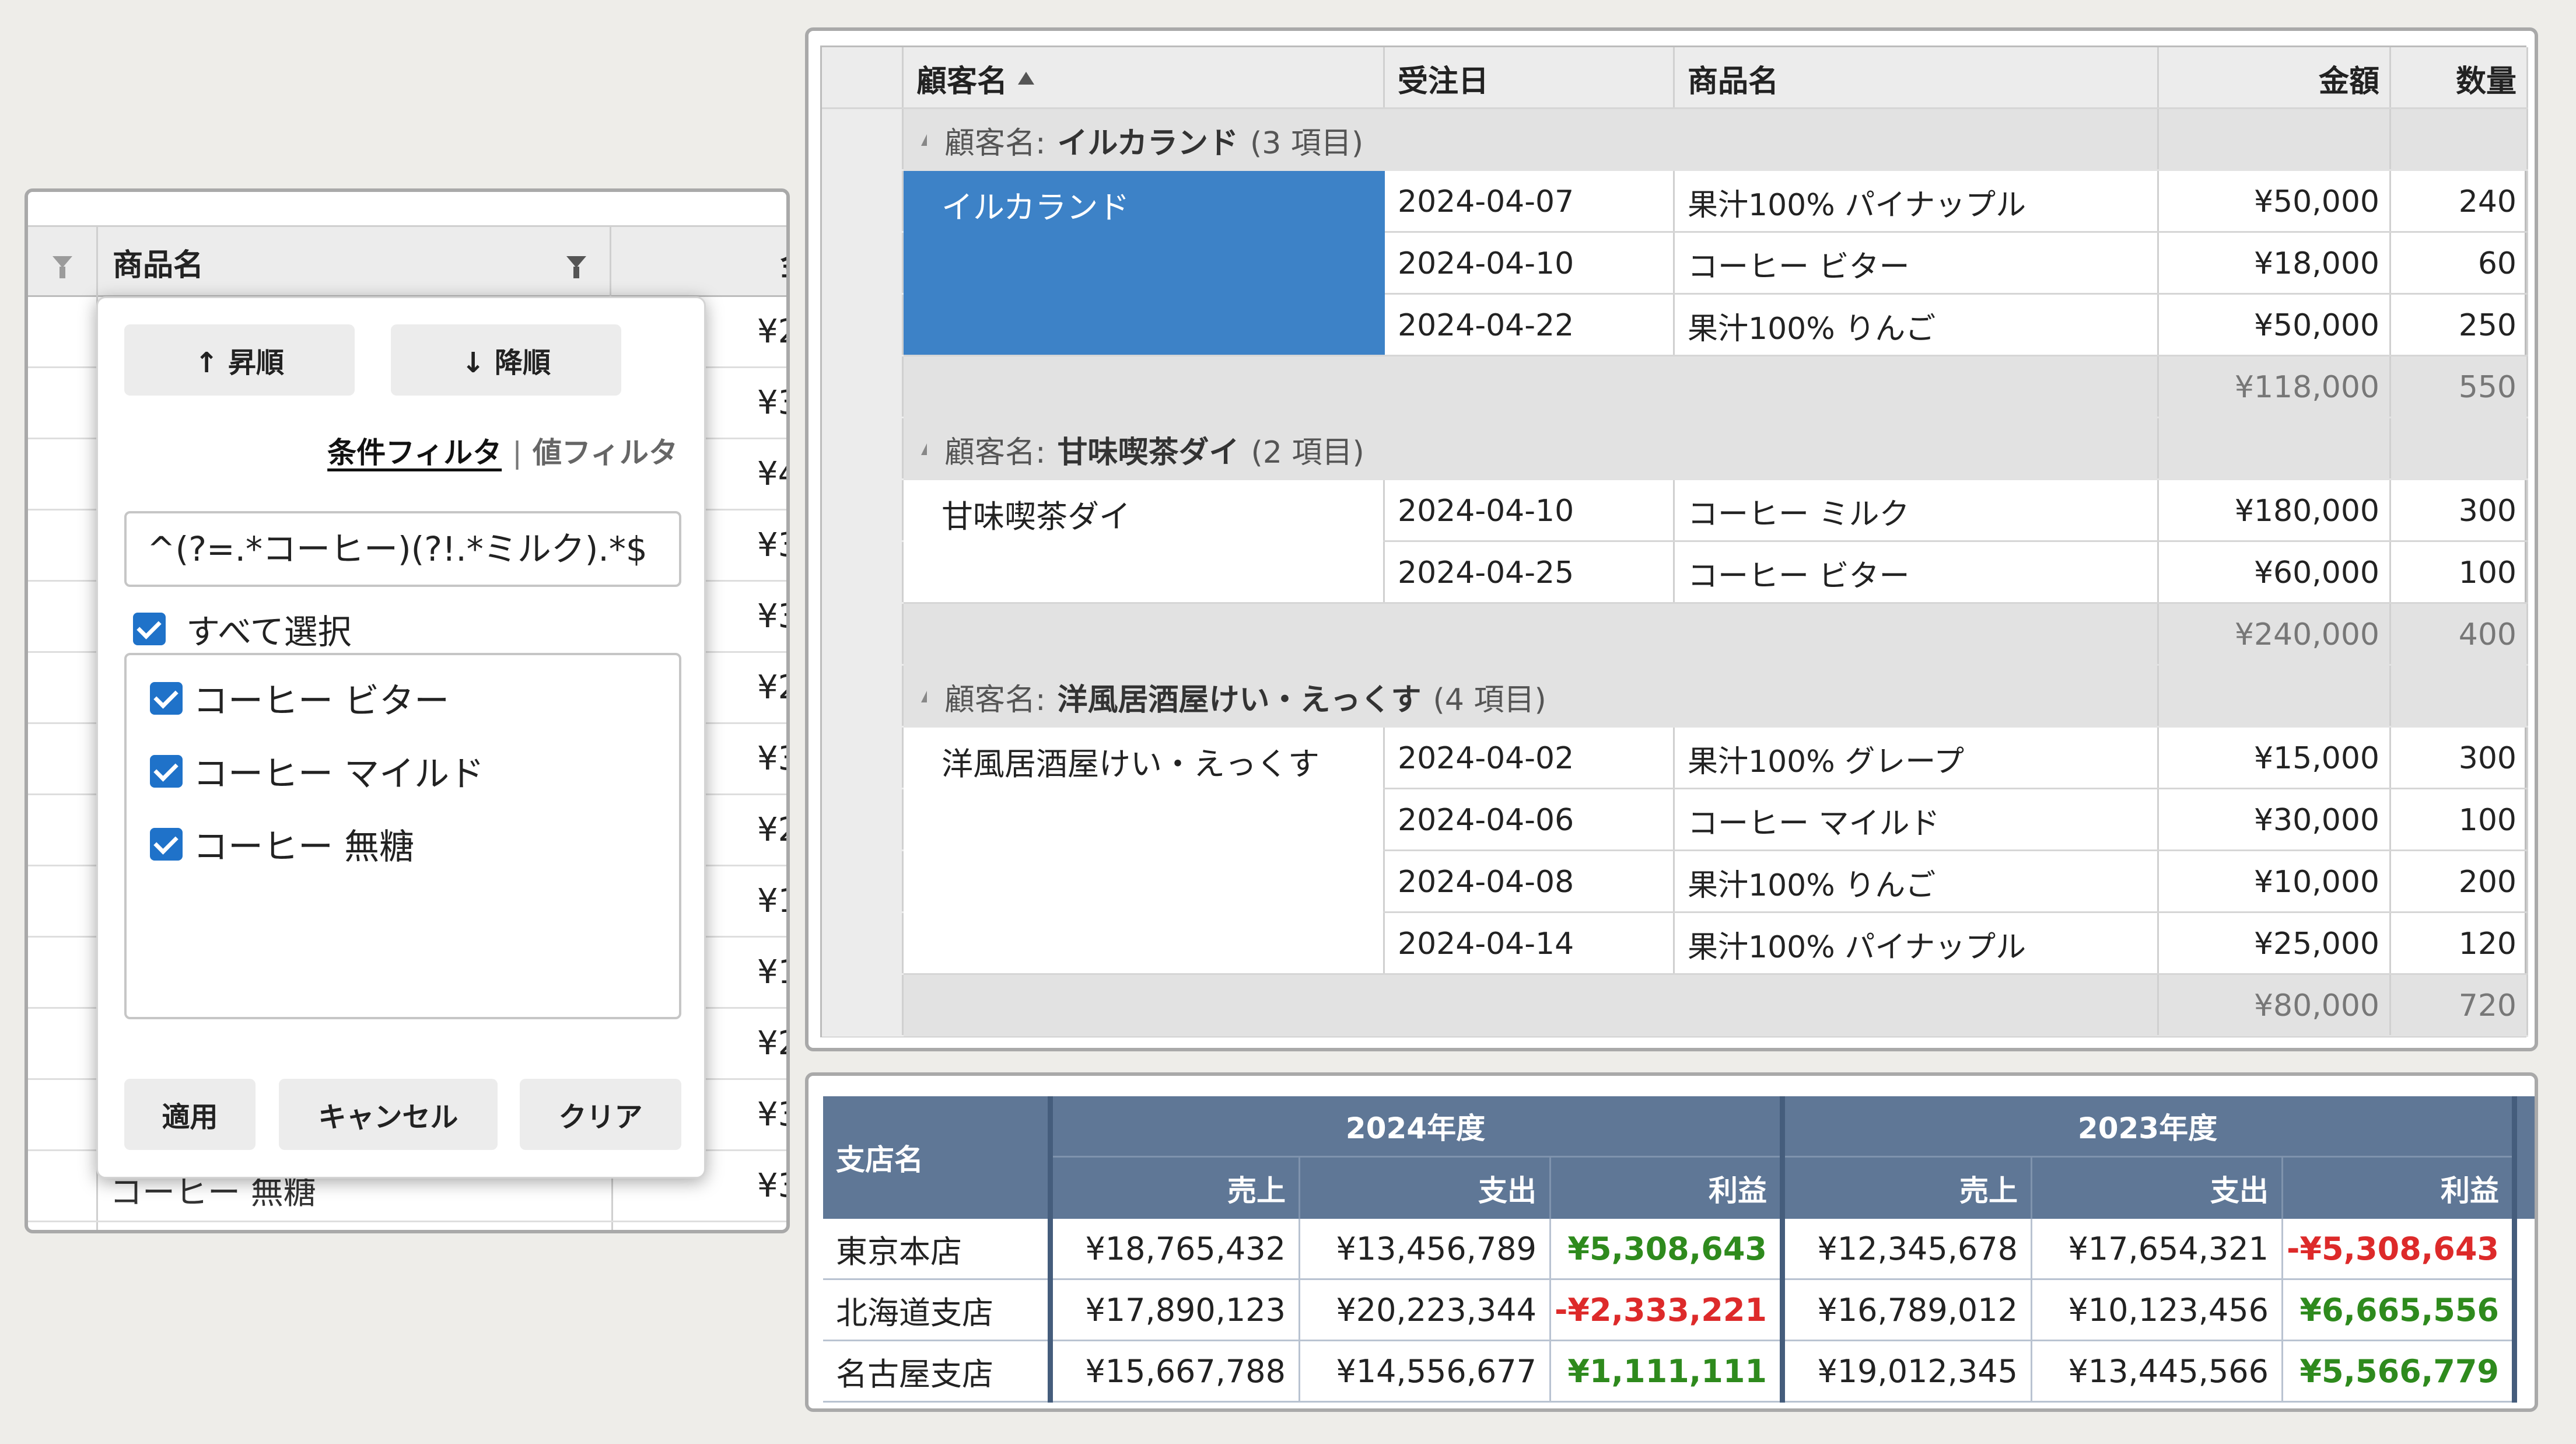 The height and width of the screenshot is (1444, 2576). I want to click on tab-value-filter: 値フィルタ, so click(605, 453).